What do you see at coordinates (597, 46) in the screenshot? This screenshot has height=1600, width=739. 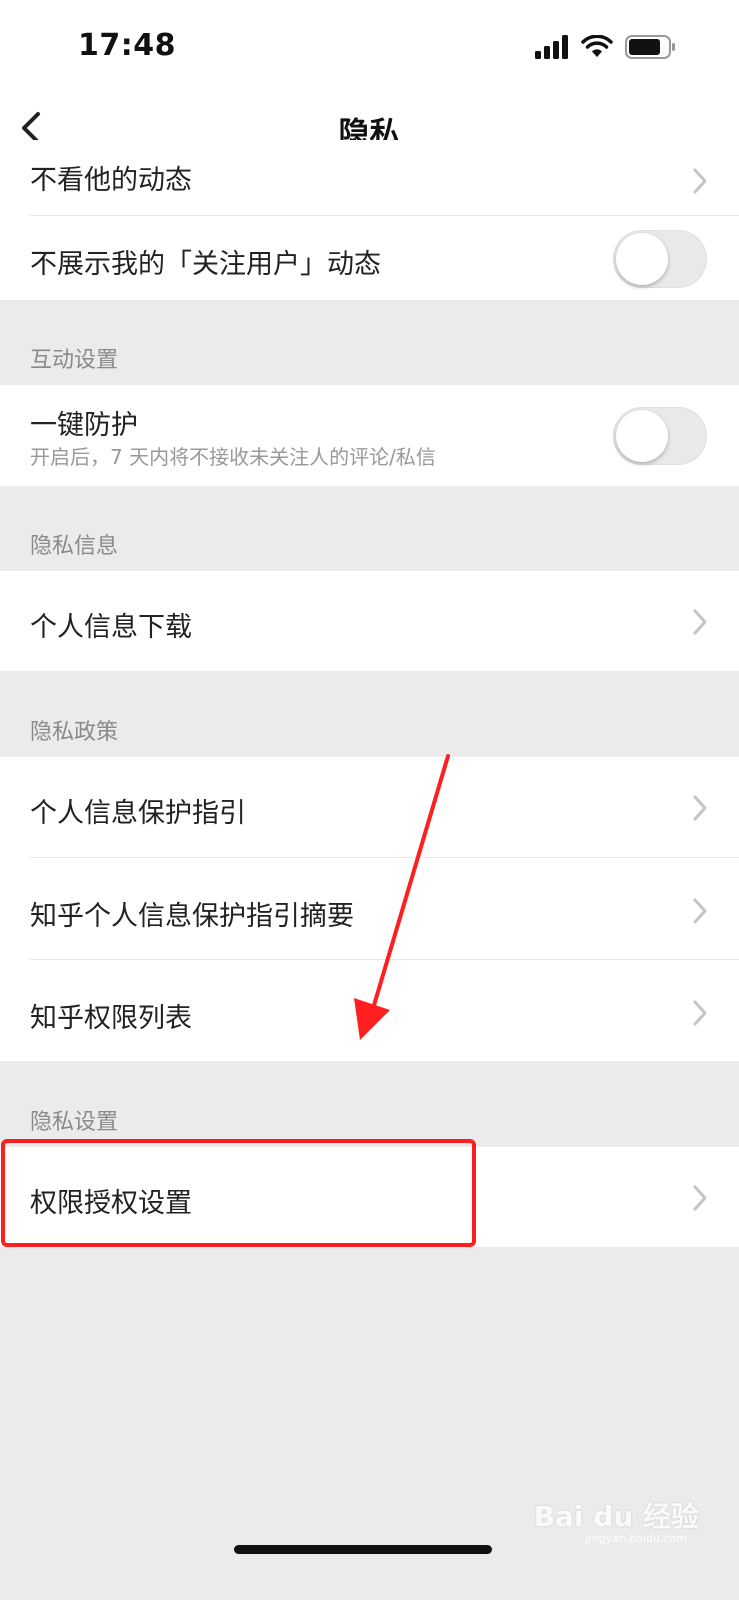 I see `wifi-icon` at bounding box center [597, 46].